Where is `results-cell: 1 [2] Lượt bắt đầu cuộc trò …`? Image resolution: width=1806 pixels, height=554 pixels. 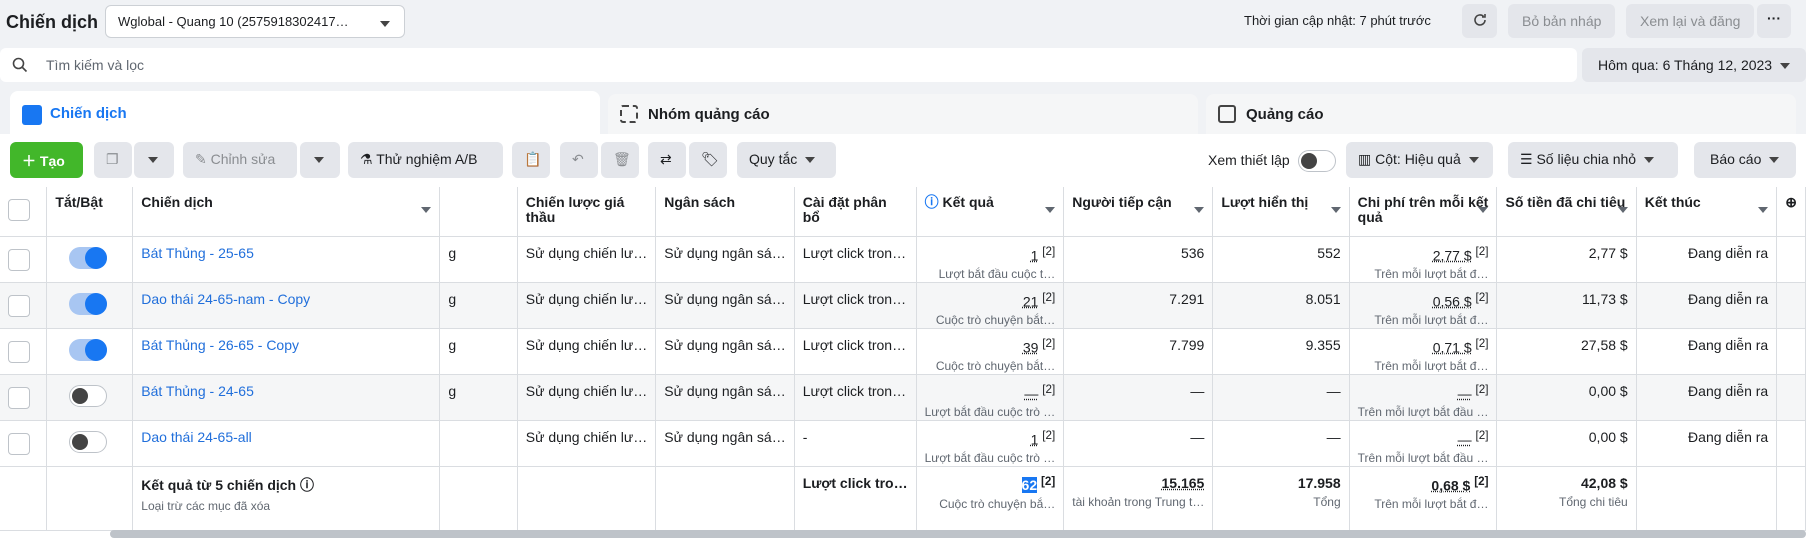 results-cell: 1 [2] Lượt bắt đầu cuộc trò … is located at coordinates (990, 443).